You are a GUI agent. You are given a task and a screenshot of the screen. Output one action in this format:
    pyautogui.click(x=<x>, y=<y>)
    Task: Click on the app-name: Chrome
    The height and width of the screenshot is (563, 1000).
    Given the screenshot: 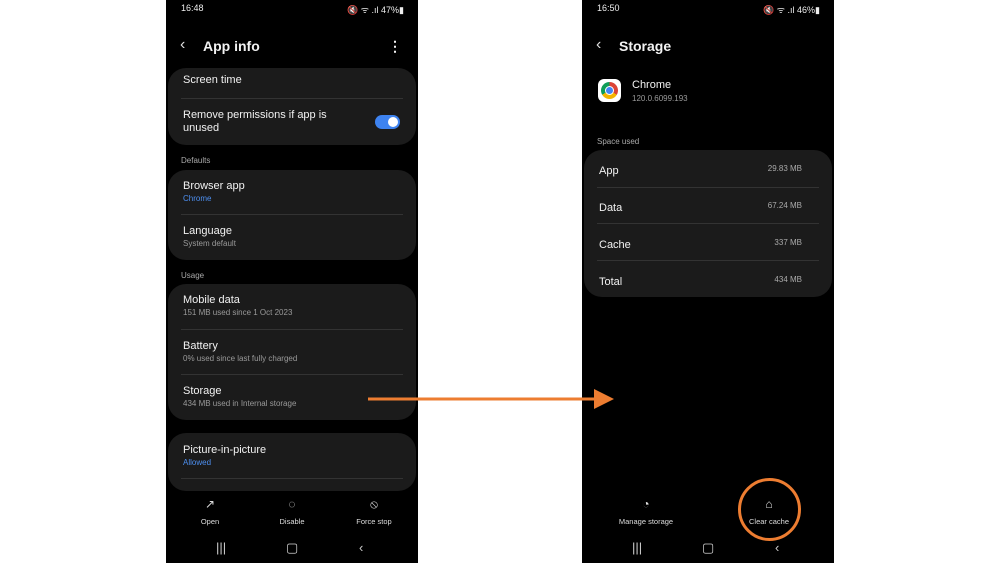 What is the action you would take?
    pyautogui.click(x=652, y=85)
    